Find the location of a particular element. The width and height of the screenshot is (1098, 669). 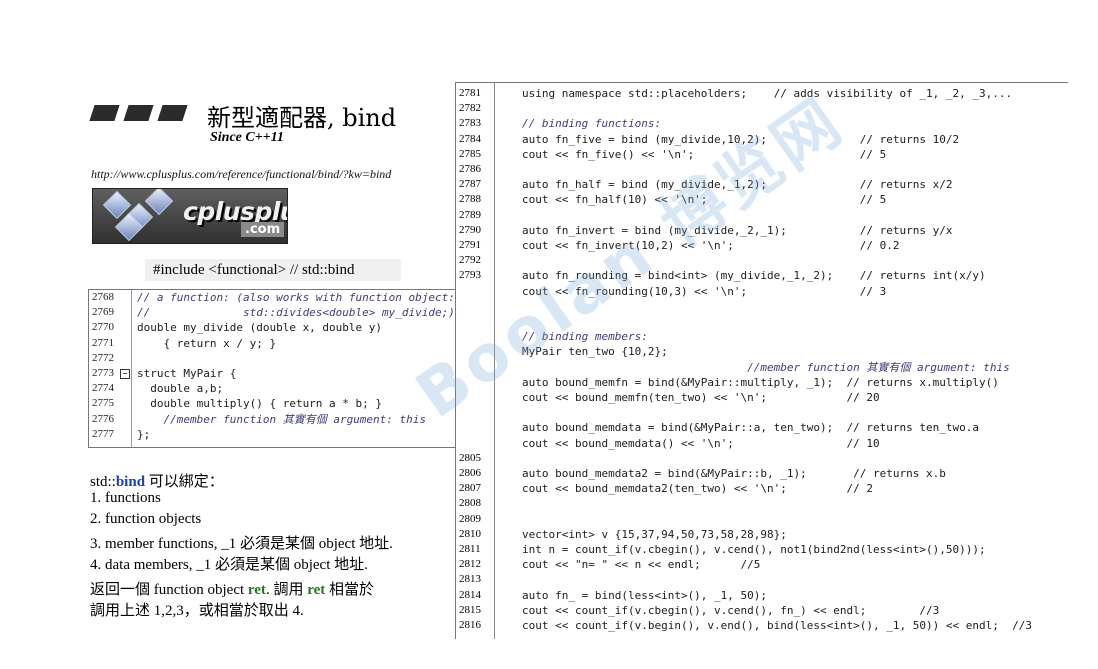

list-item: 2. function objects is located at coordinates (146, 519).